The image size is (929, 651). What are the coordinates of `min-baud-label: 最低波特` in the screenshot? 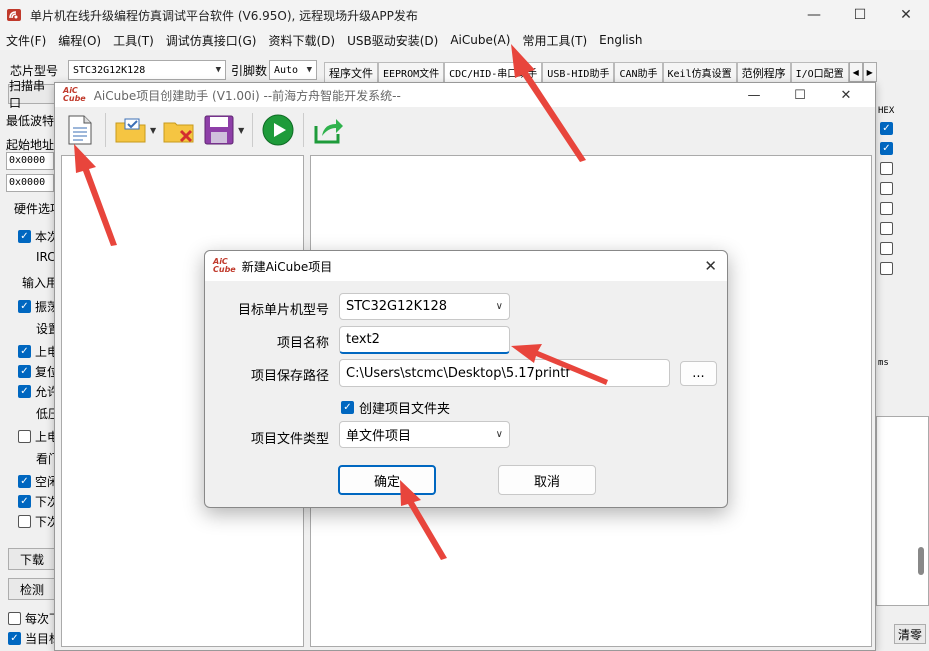 It's located at (30, 121).